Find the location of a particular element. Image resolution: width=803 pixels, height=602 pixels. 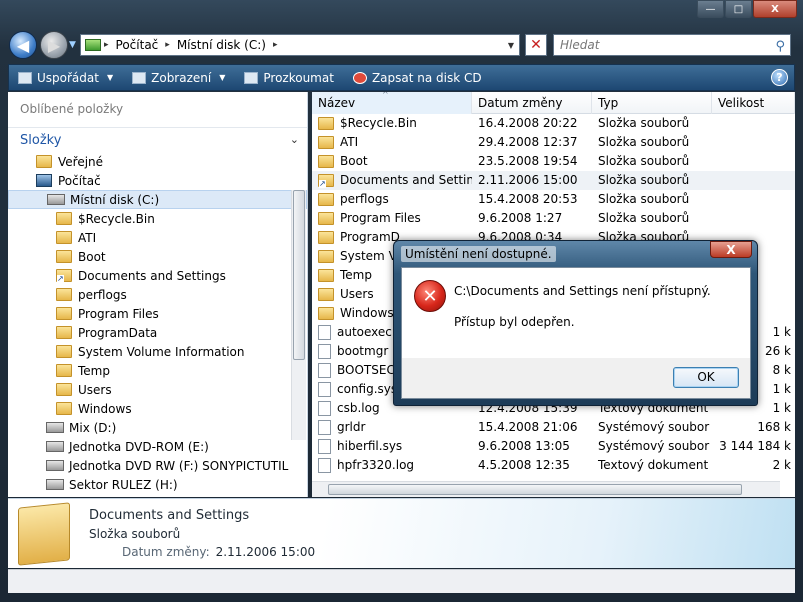

help-button: ? is located at coordinates (779, 77).